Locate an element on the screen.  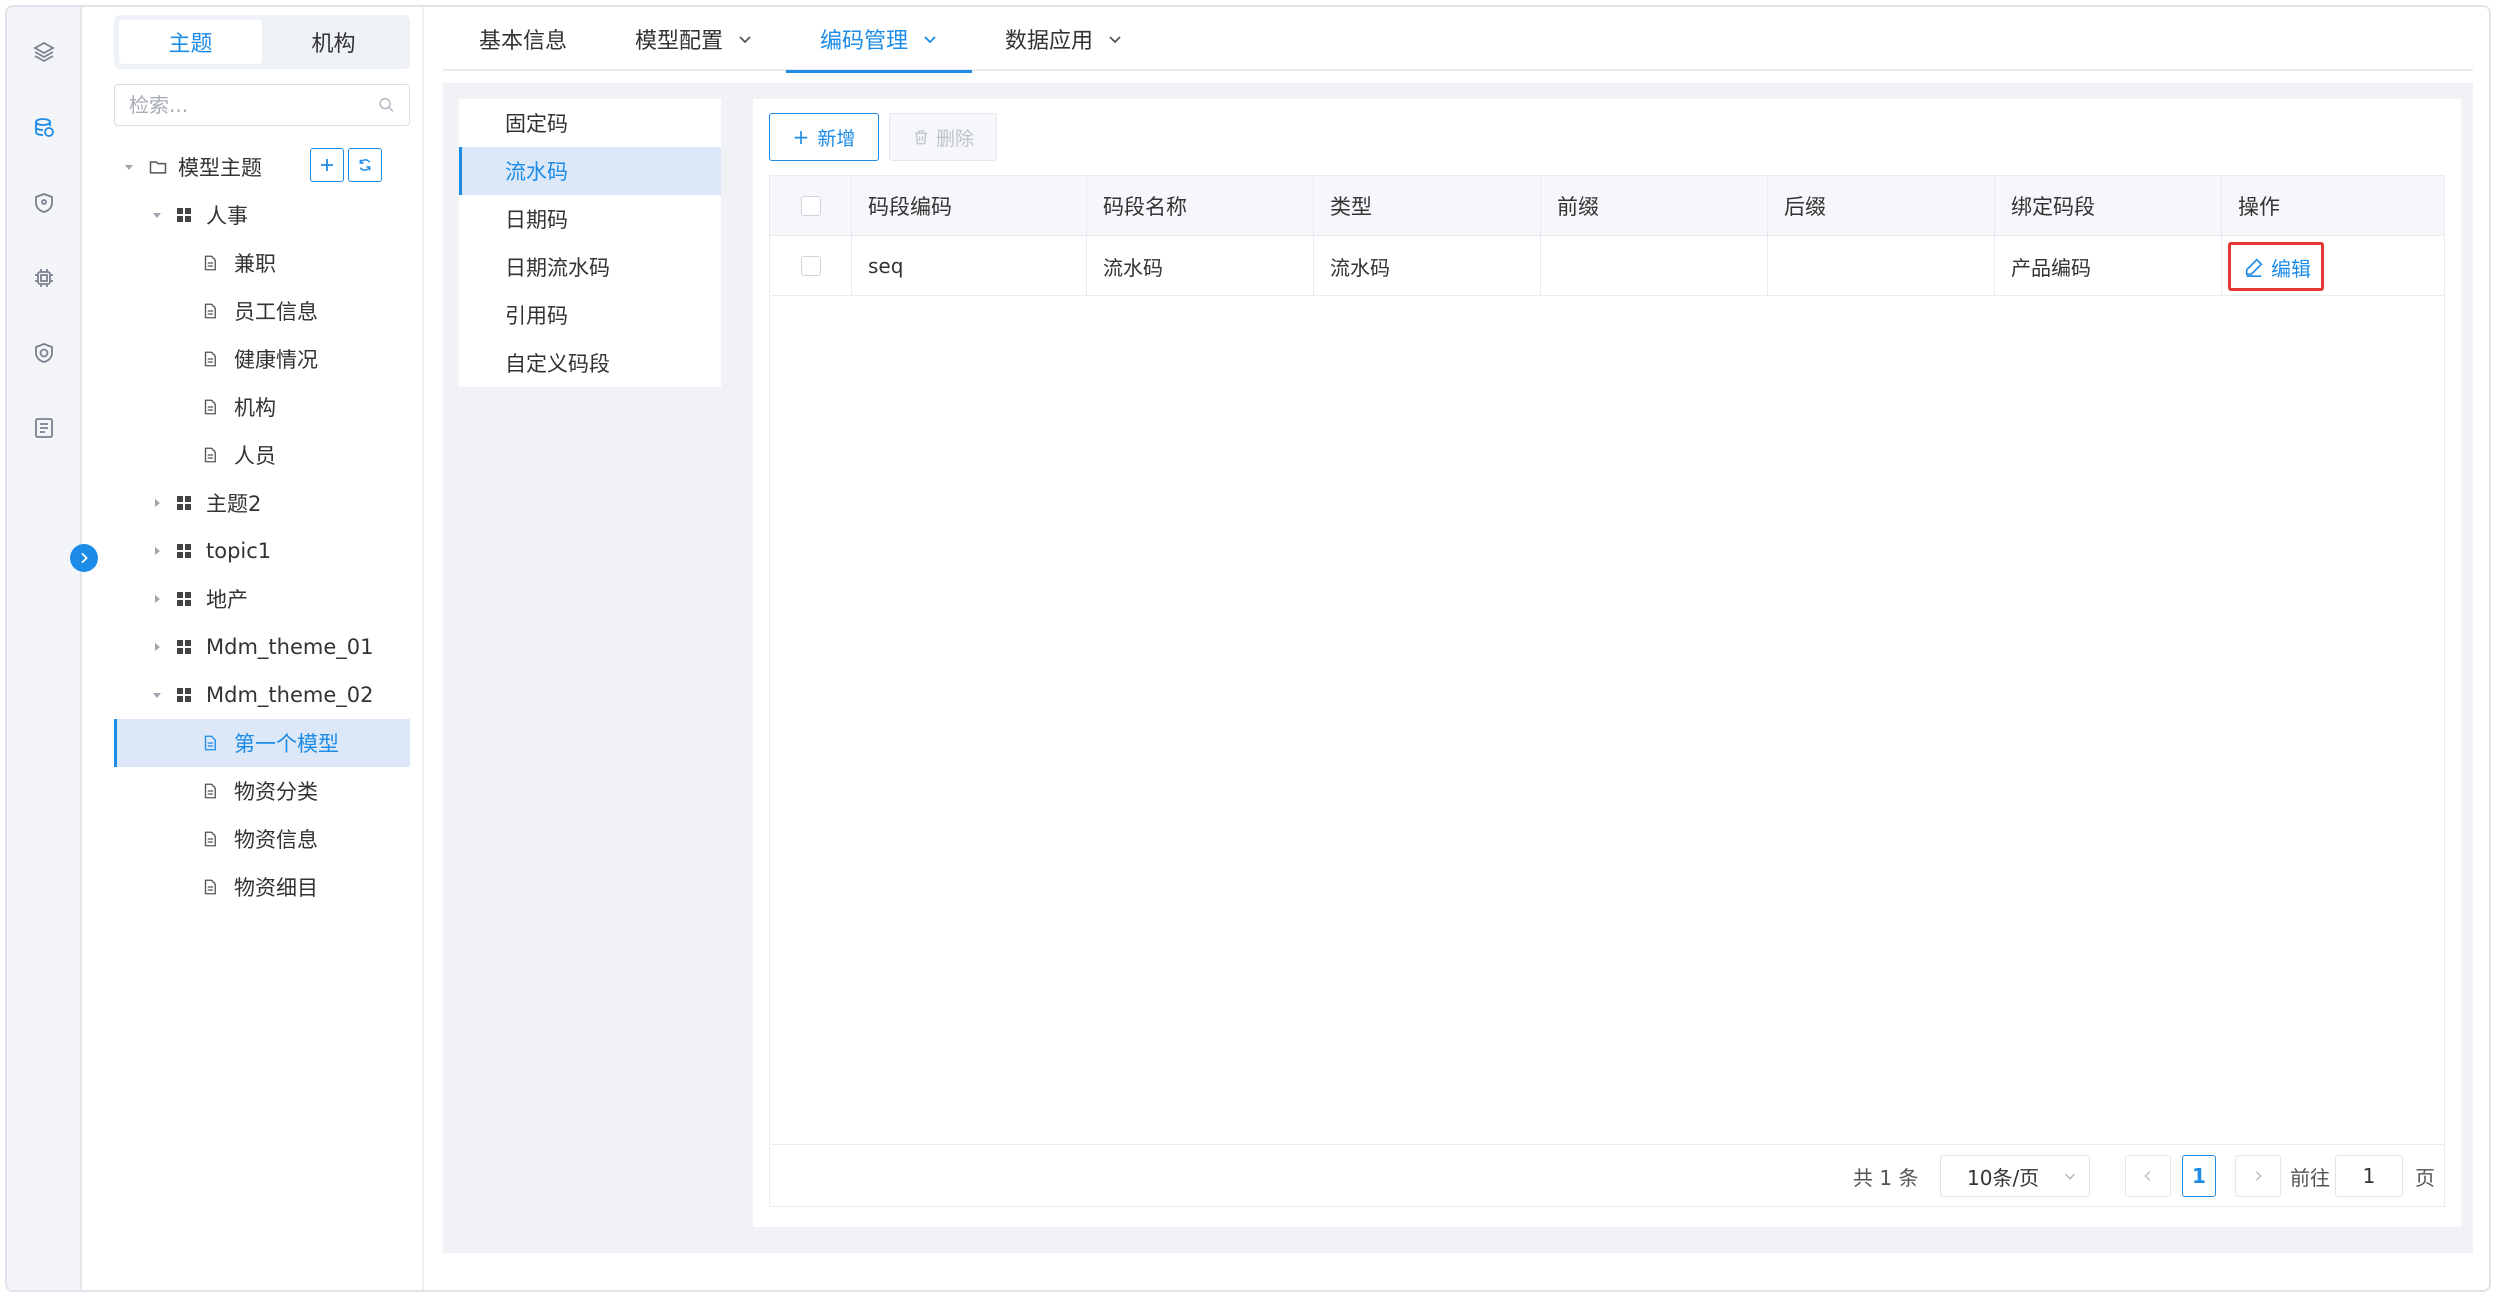
tree-leaf-selected: 第一个模型 is located at coordinates (262, 743).